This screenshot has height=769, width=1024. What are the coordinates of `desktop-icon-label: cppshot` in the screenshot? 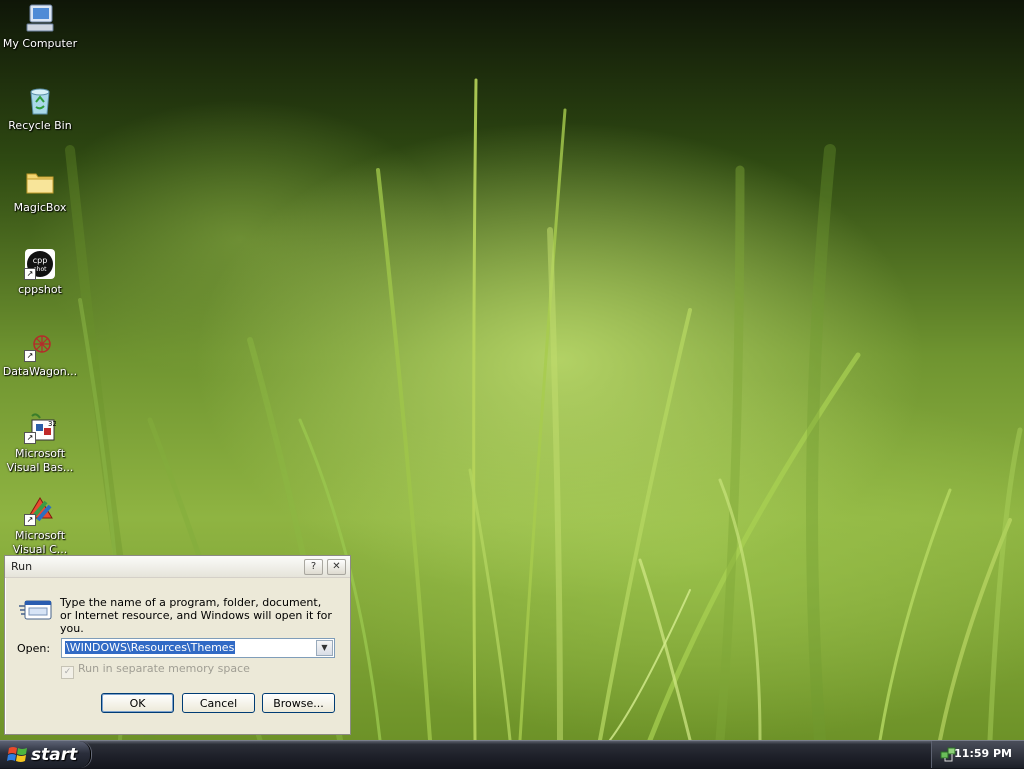 It's located at (40, 289).